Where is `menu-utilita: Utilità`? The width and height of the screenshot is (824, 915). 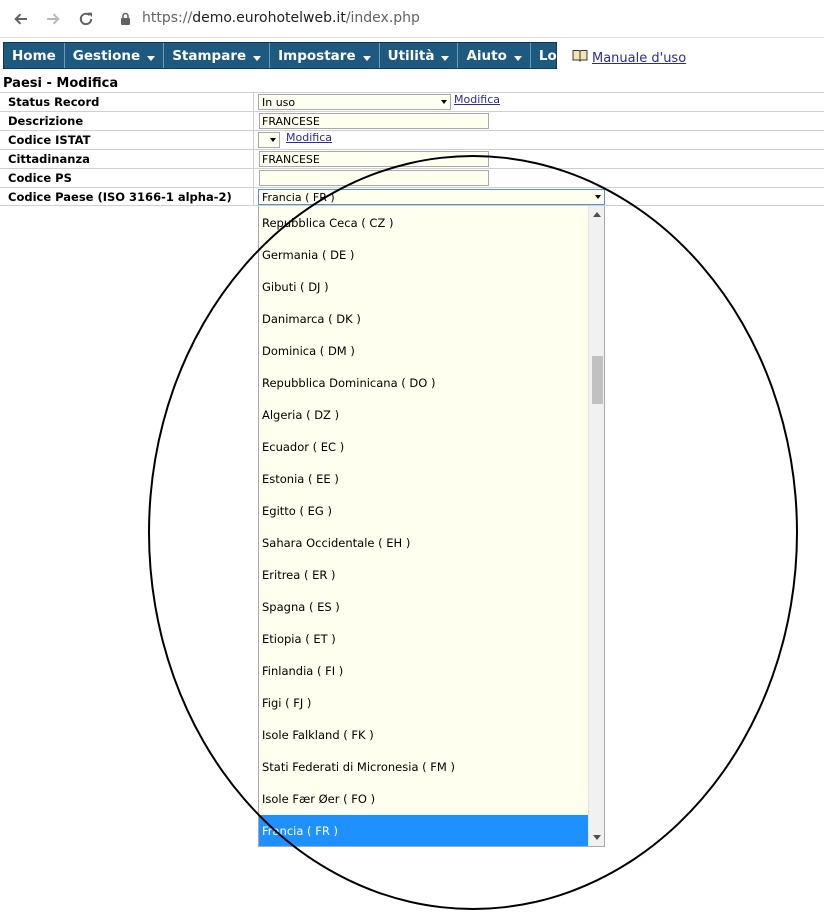 menu-utilita: Utilità is located at coordinates (419, 55).